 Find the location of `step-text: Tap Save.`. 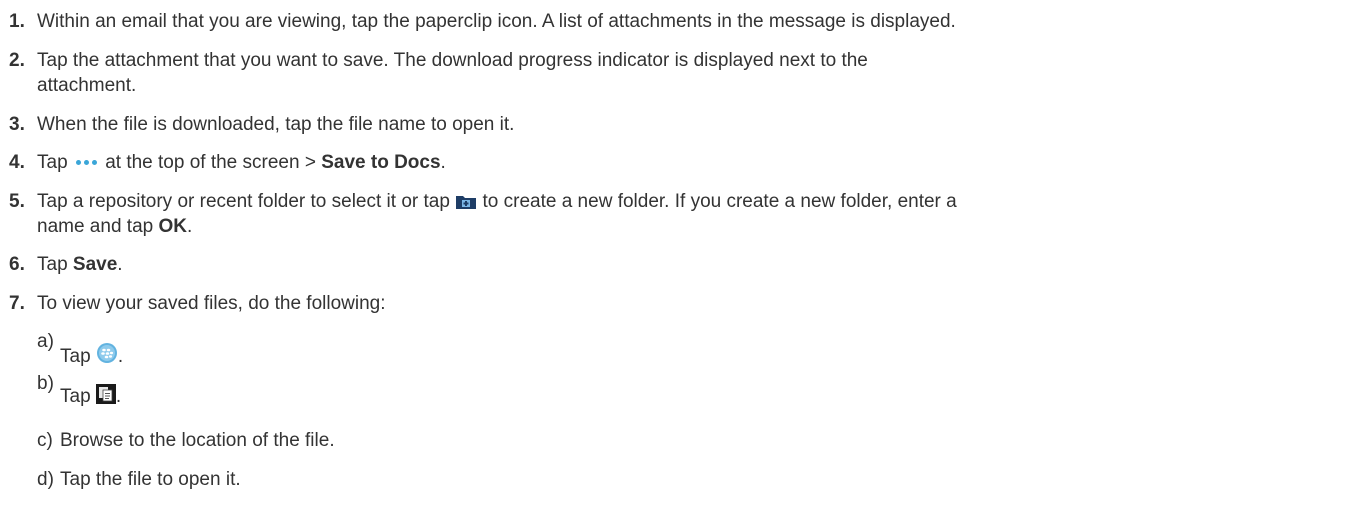

step-text: Tap Save. is located at coordinates (80, 265).